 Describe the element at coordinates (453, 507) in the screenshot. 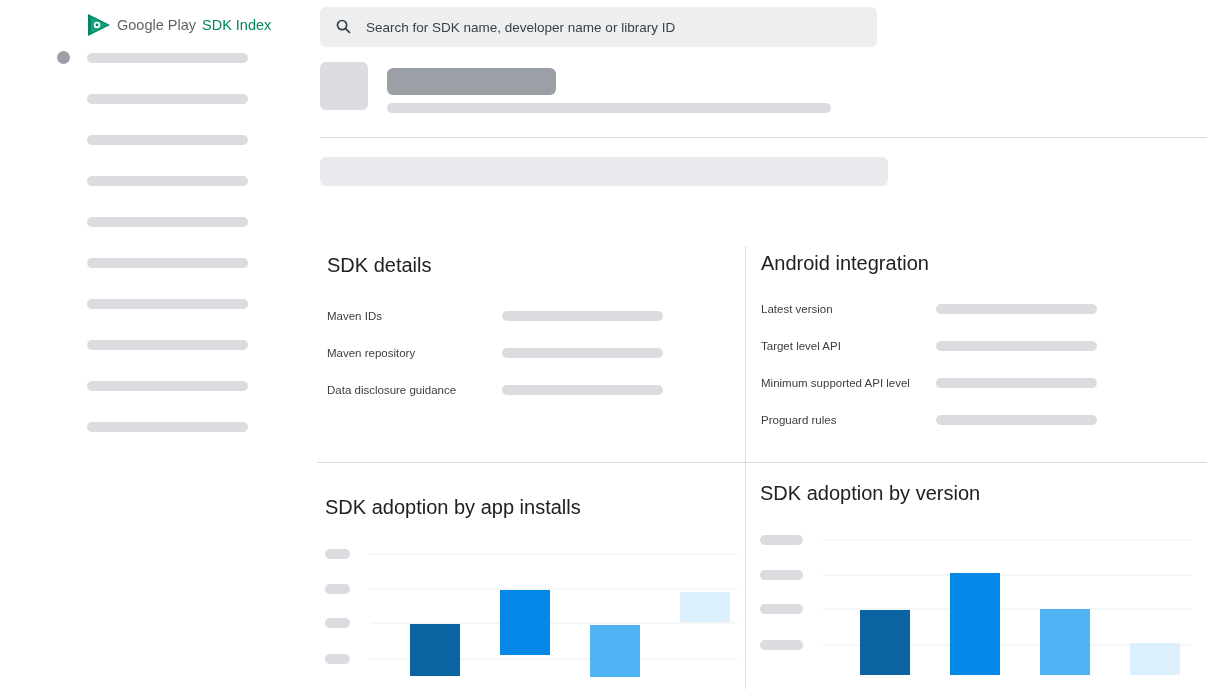

I see `chart-title: SDK adoption by app installs` at that location.